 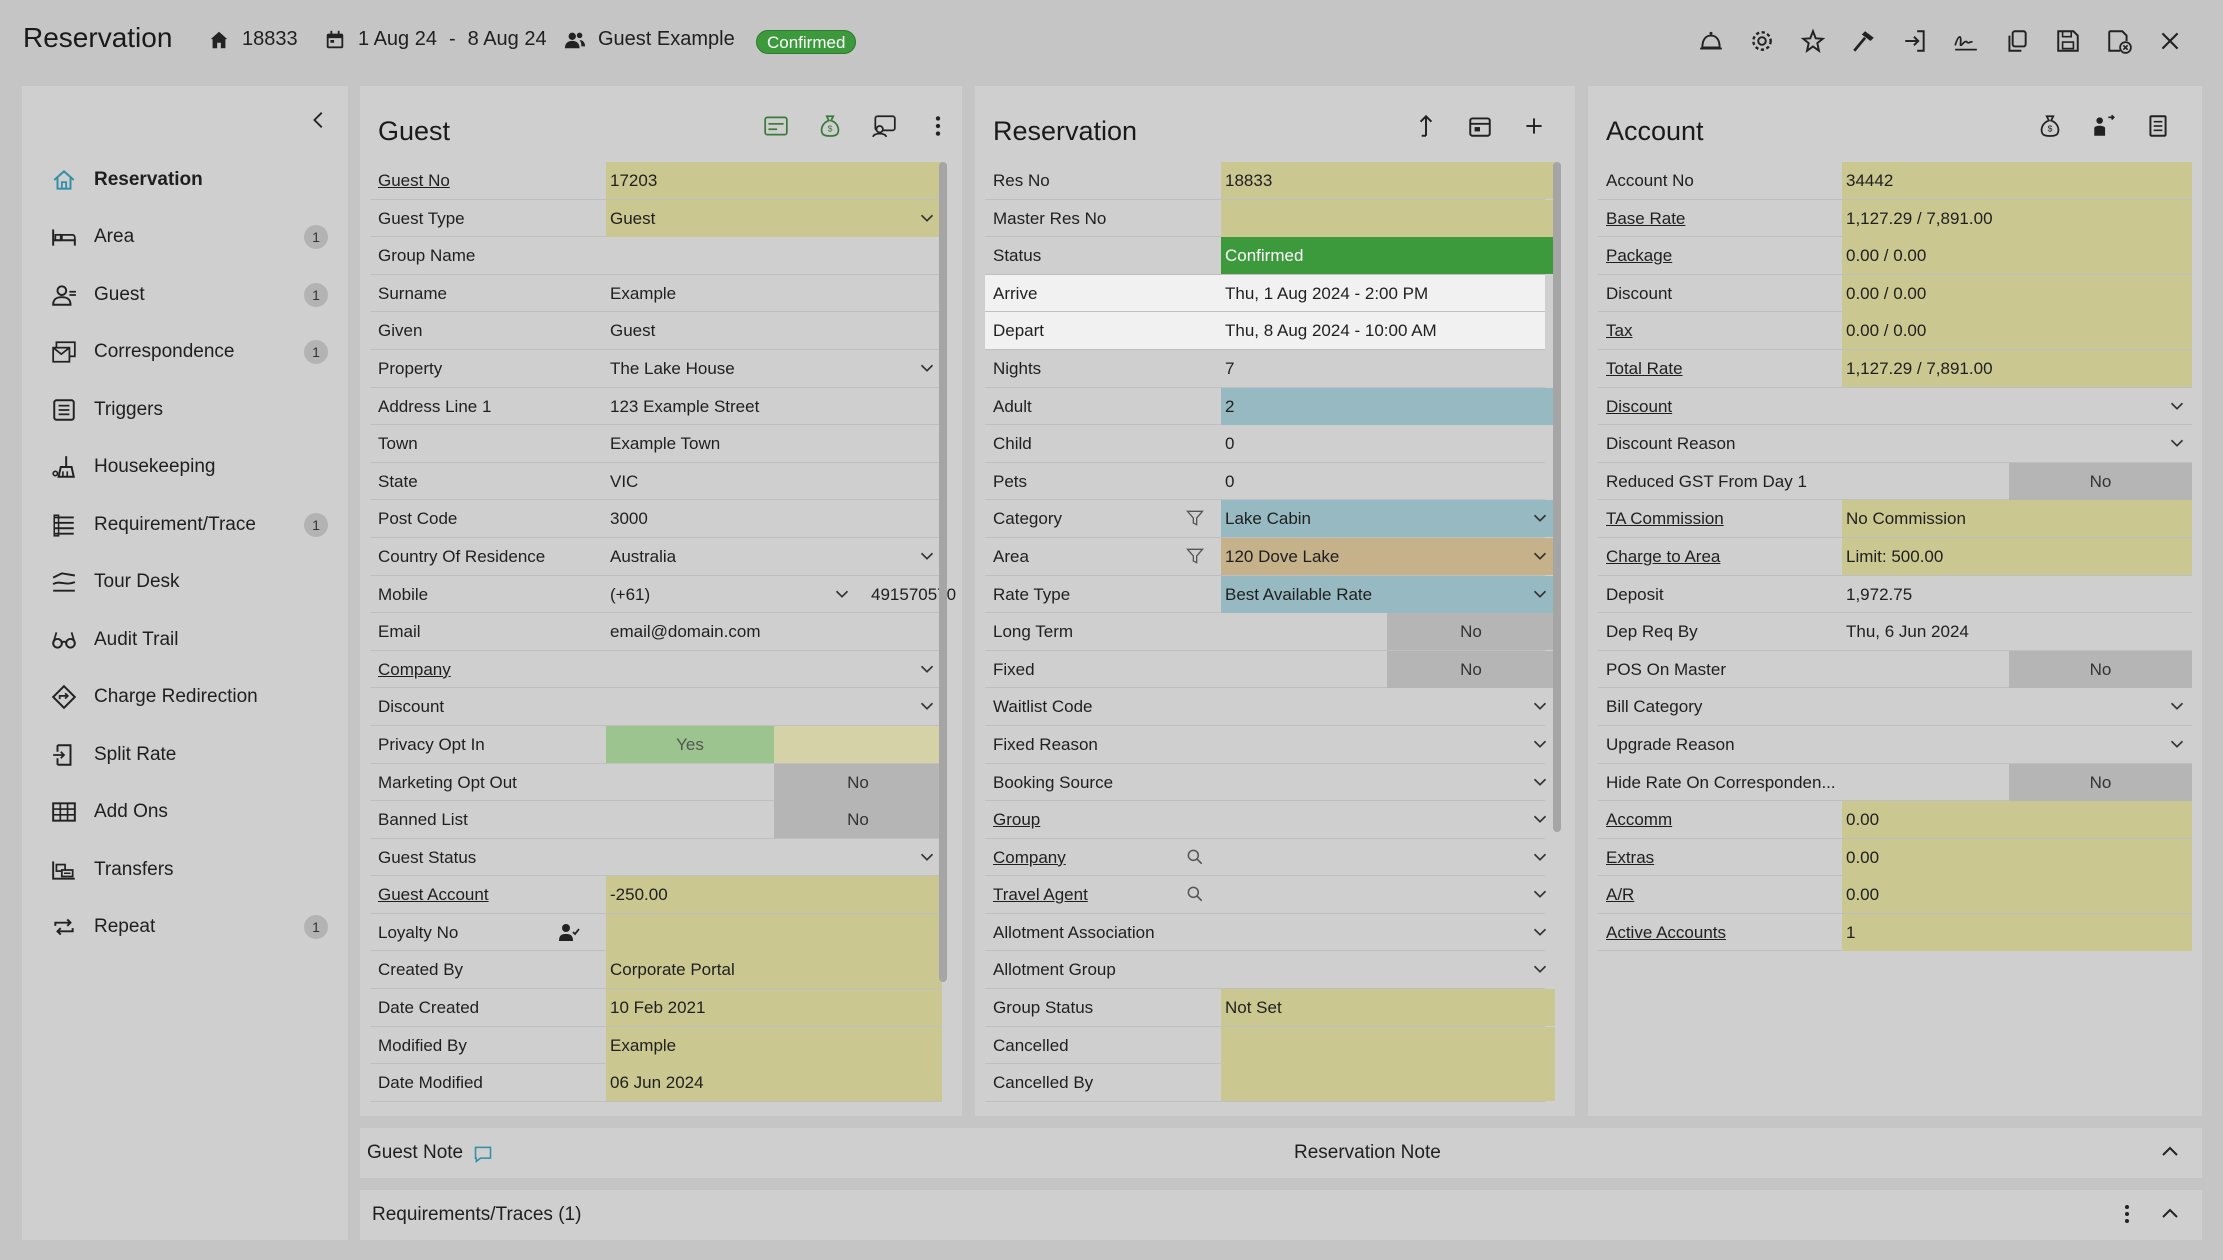 What do you see at coordinates (1388, 782) in the screenshot?
I see `field-value-booking-source` at bounding box center [1388, 782].